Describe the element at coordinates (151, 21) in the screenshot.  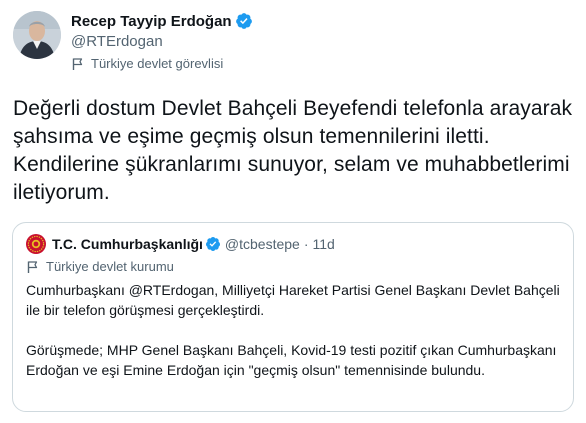
I see `author-name: Recep Tayyip Erdoğan` at that location.